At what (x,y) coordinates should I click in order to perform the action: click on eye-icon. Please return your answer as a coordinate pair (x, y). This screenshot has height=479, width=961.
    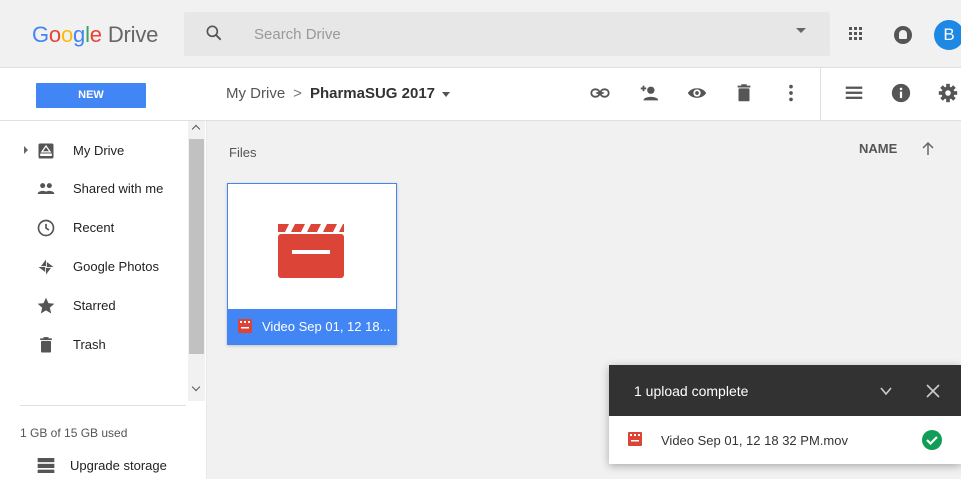
    Looking at the image, I should click on (697, 93).